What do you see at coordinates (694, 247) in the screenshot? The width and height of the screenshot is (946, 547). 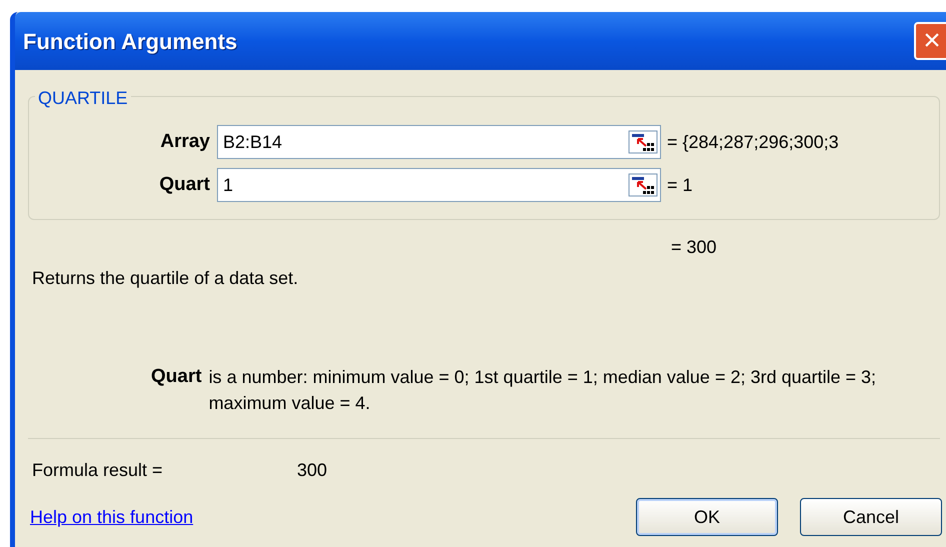 I see `function-result: = 300` at bounding box center [694, 247].